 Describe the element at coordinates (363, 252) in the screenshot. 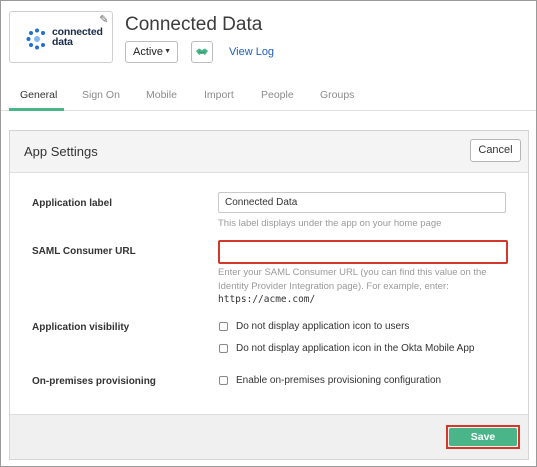

I see `saml-consumer-url-input` at that location.